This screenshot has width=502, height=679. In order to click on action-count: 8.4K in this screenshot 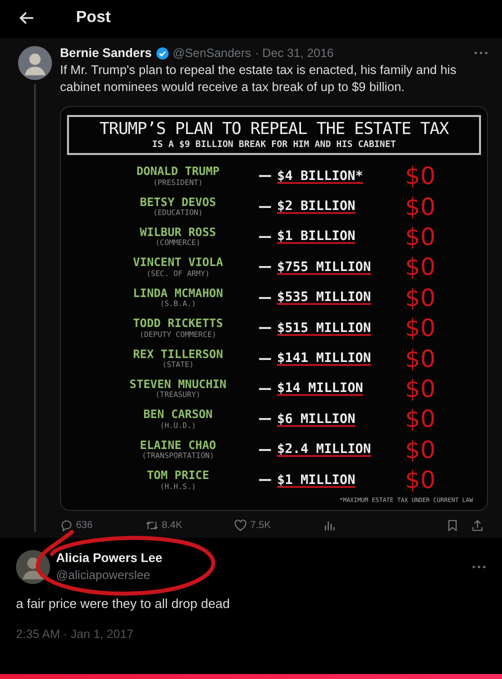, I will do `click(172, 526)`.